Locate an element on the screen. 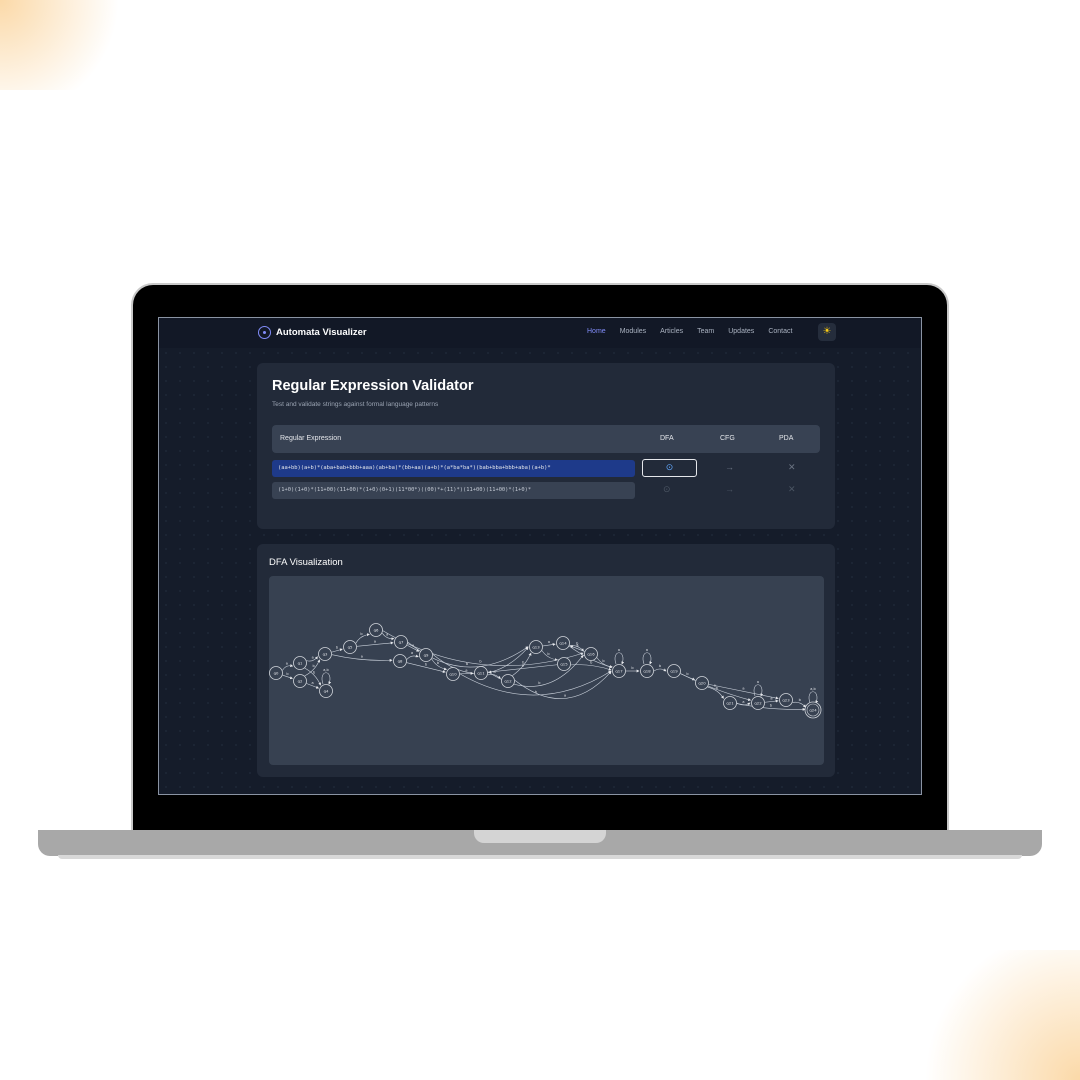  state-label: q12 is located at coordinates (508, 680).